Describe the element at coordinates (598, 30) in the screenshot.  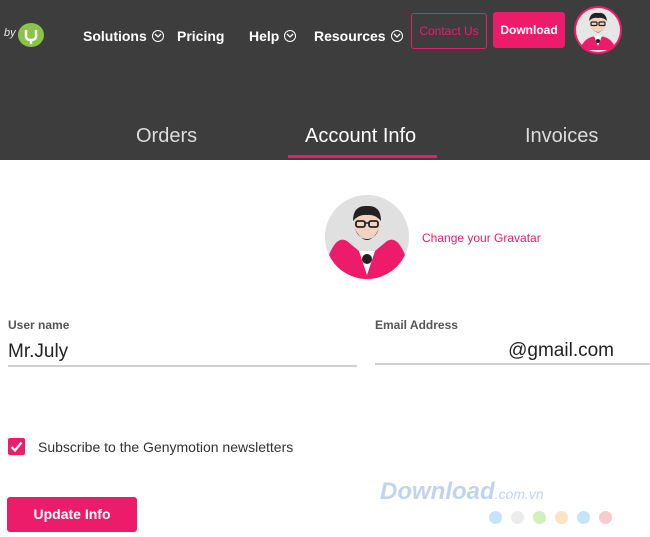
I see `user-avatar` at that location.